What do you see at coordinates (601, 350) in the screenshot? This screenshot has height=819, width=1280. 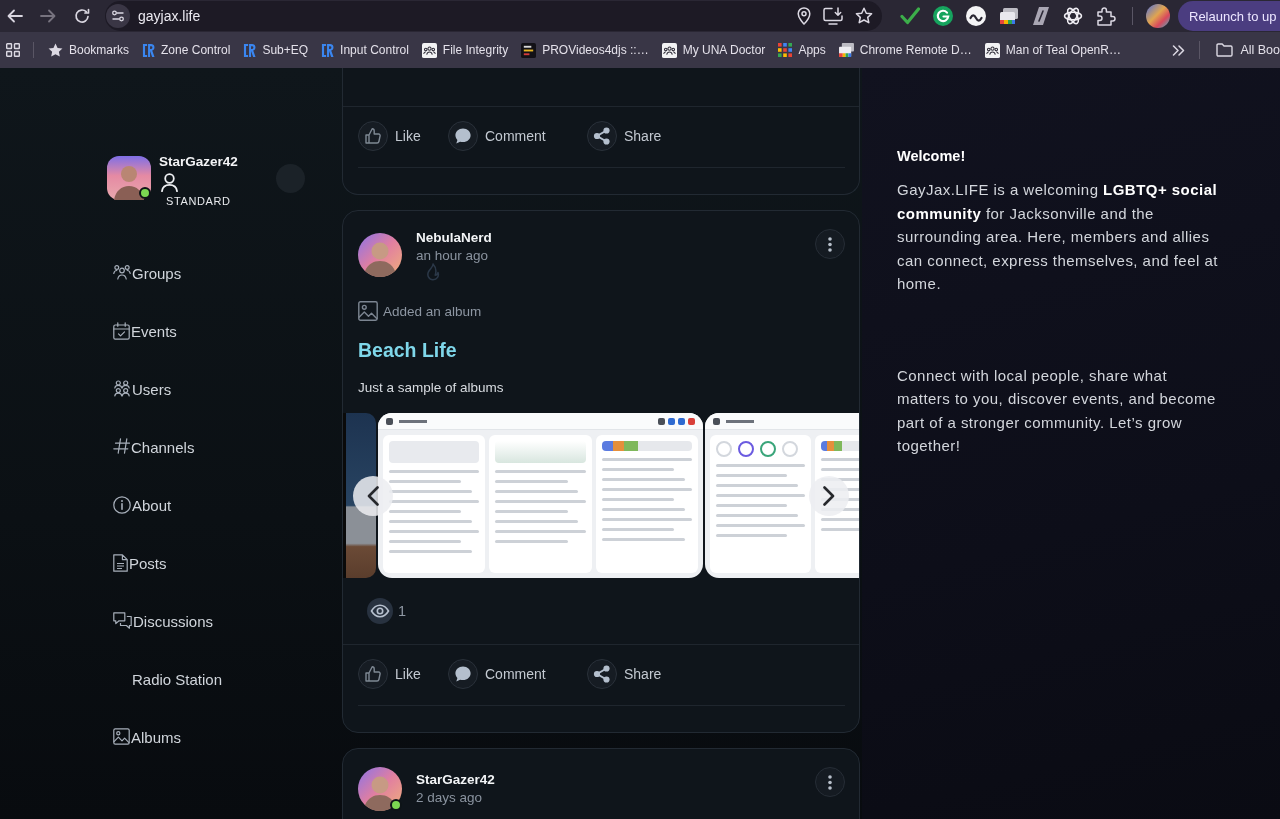 I see `album-title: Beach Life` at bounding box center [601, 350].